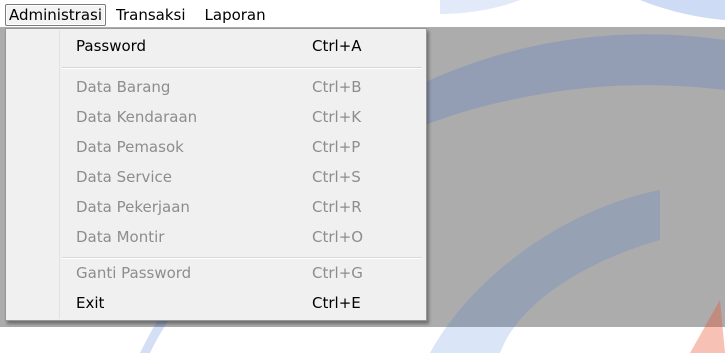 Image resolution: width=725 pixels, height=353 pixels. What do you see at coordinates (246, 117) in the screenshot?
I see `menu-item-data-kendaraan: Data Kendaraan Ctrl+K` at bounding box center [246, 117].